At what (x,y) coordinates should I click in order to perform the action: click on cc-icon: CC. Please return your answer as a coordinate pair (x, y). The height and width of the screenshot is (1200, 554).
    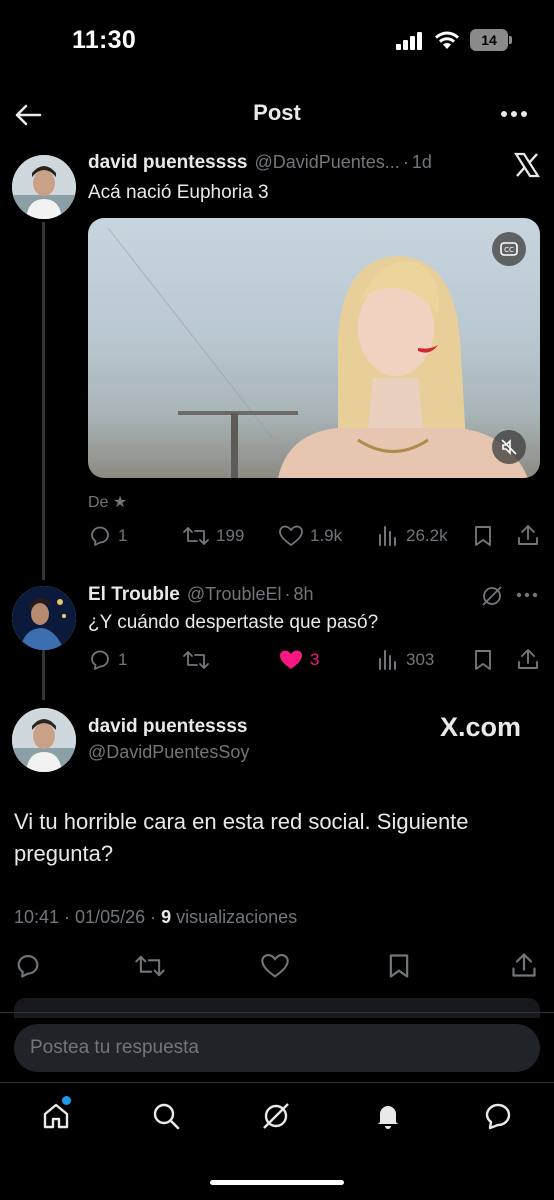
    Looking at the image, I should click on (509, 249).